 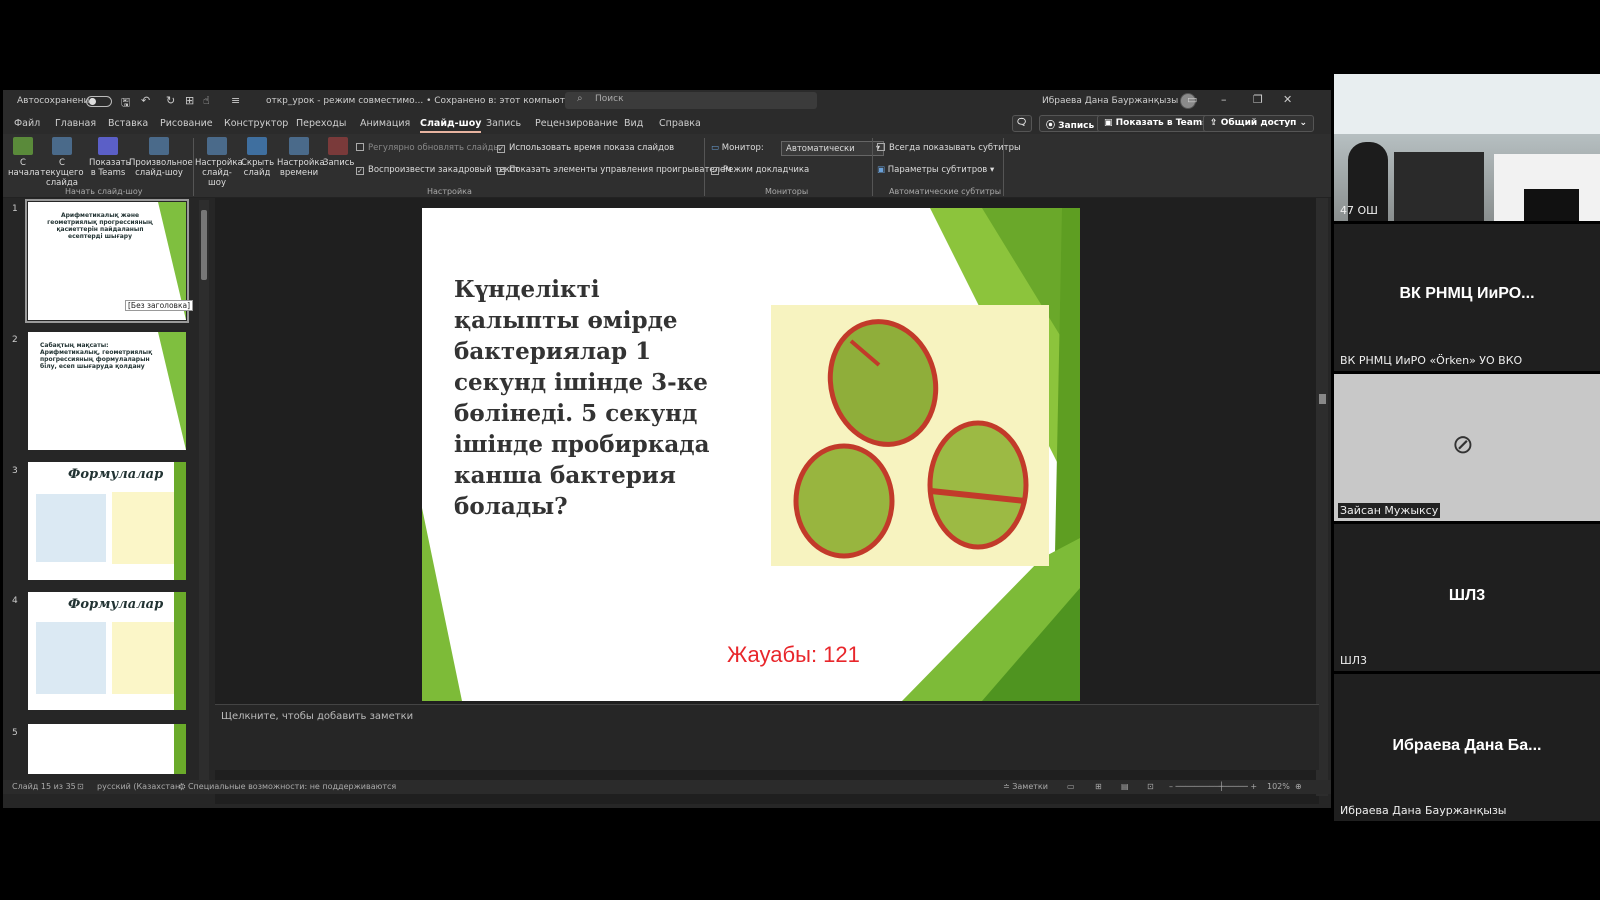 I want to click on zoom-slider: – ─────────┼───── +, so click(x=1213, y=786).